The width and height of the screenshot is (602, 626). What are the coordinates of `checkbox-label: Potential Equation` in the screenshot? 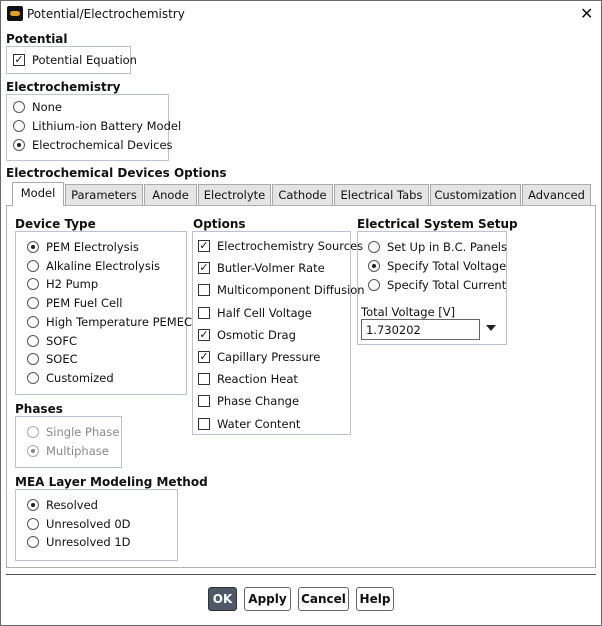 It's located at (84, 60).